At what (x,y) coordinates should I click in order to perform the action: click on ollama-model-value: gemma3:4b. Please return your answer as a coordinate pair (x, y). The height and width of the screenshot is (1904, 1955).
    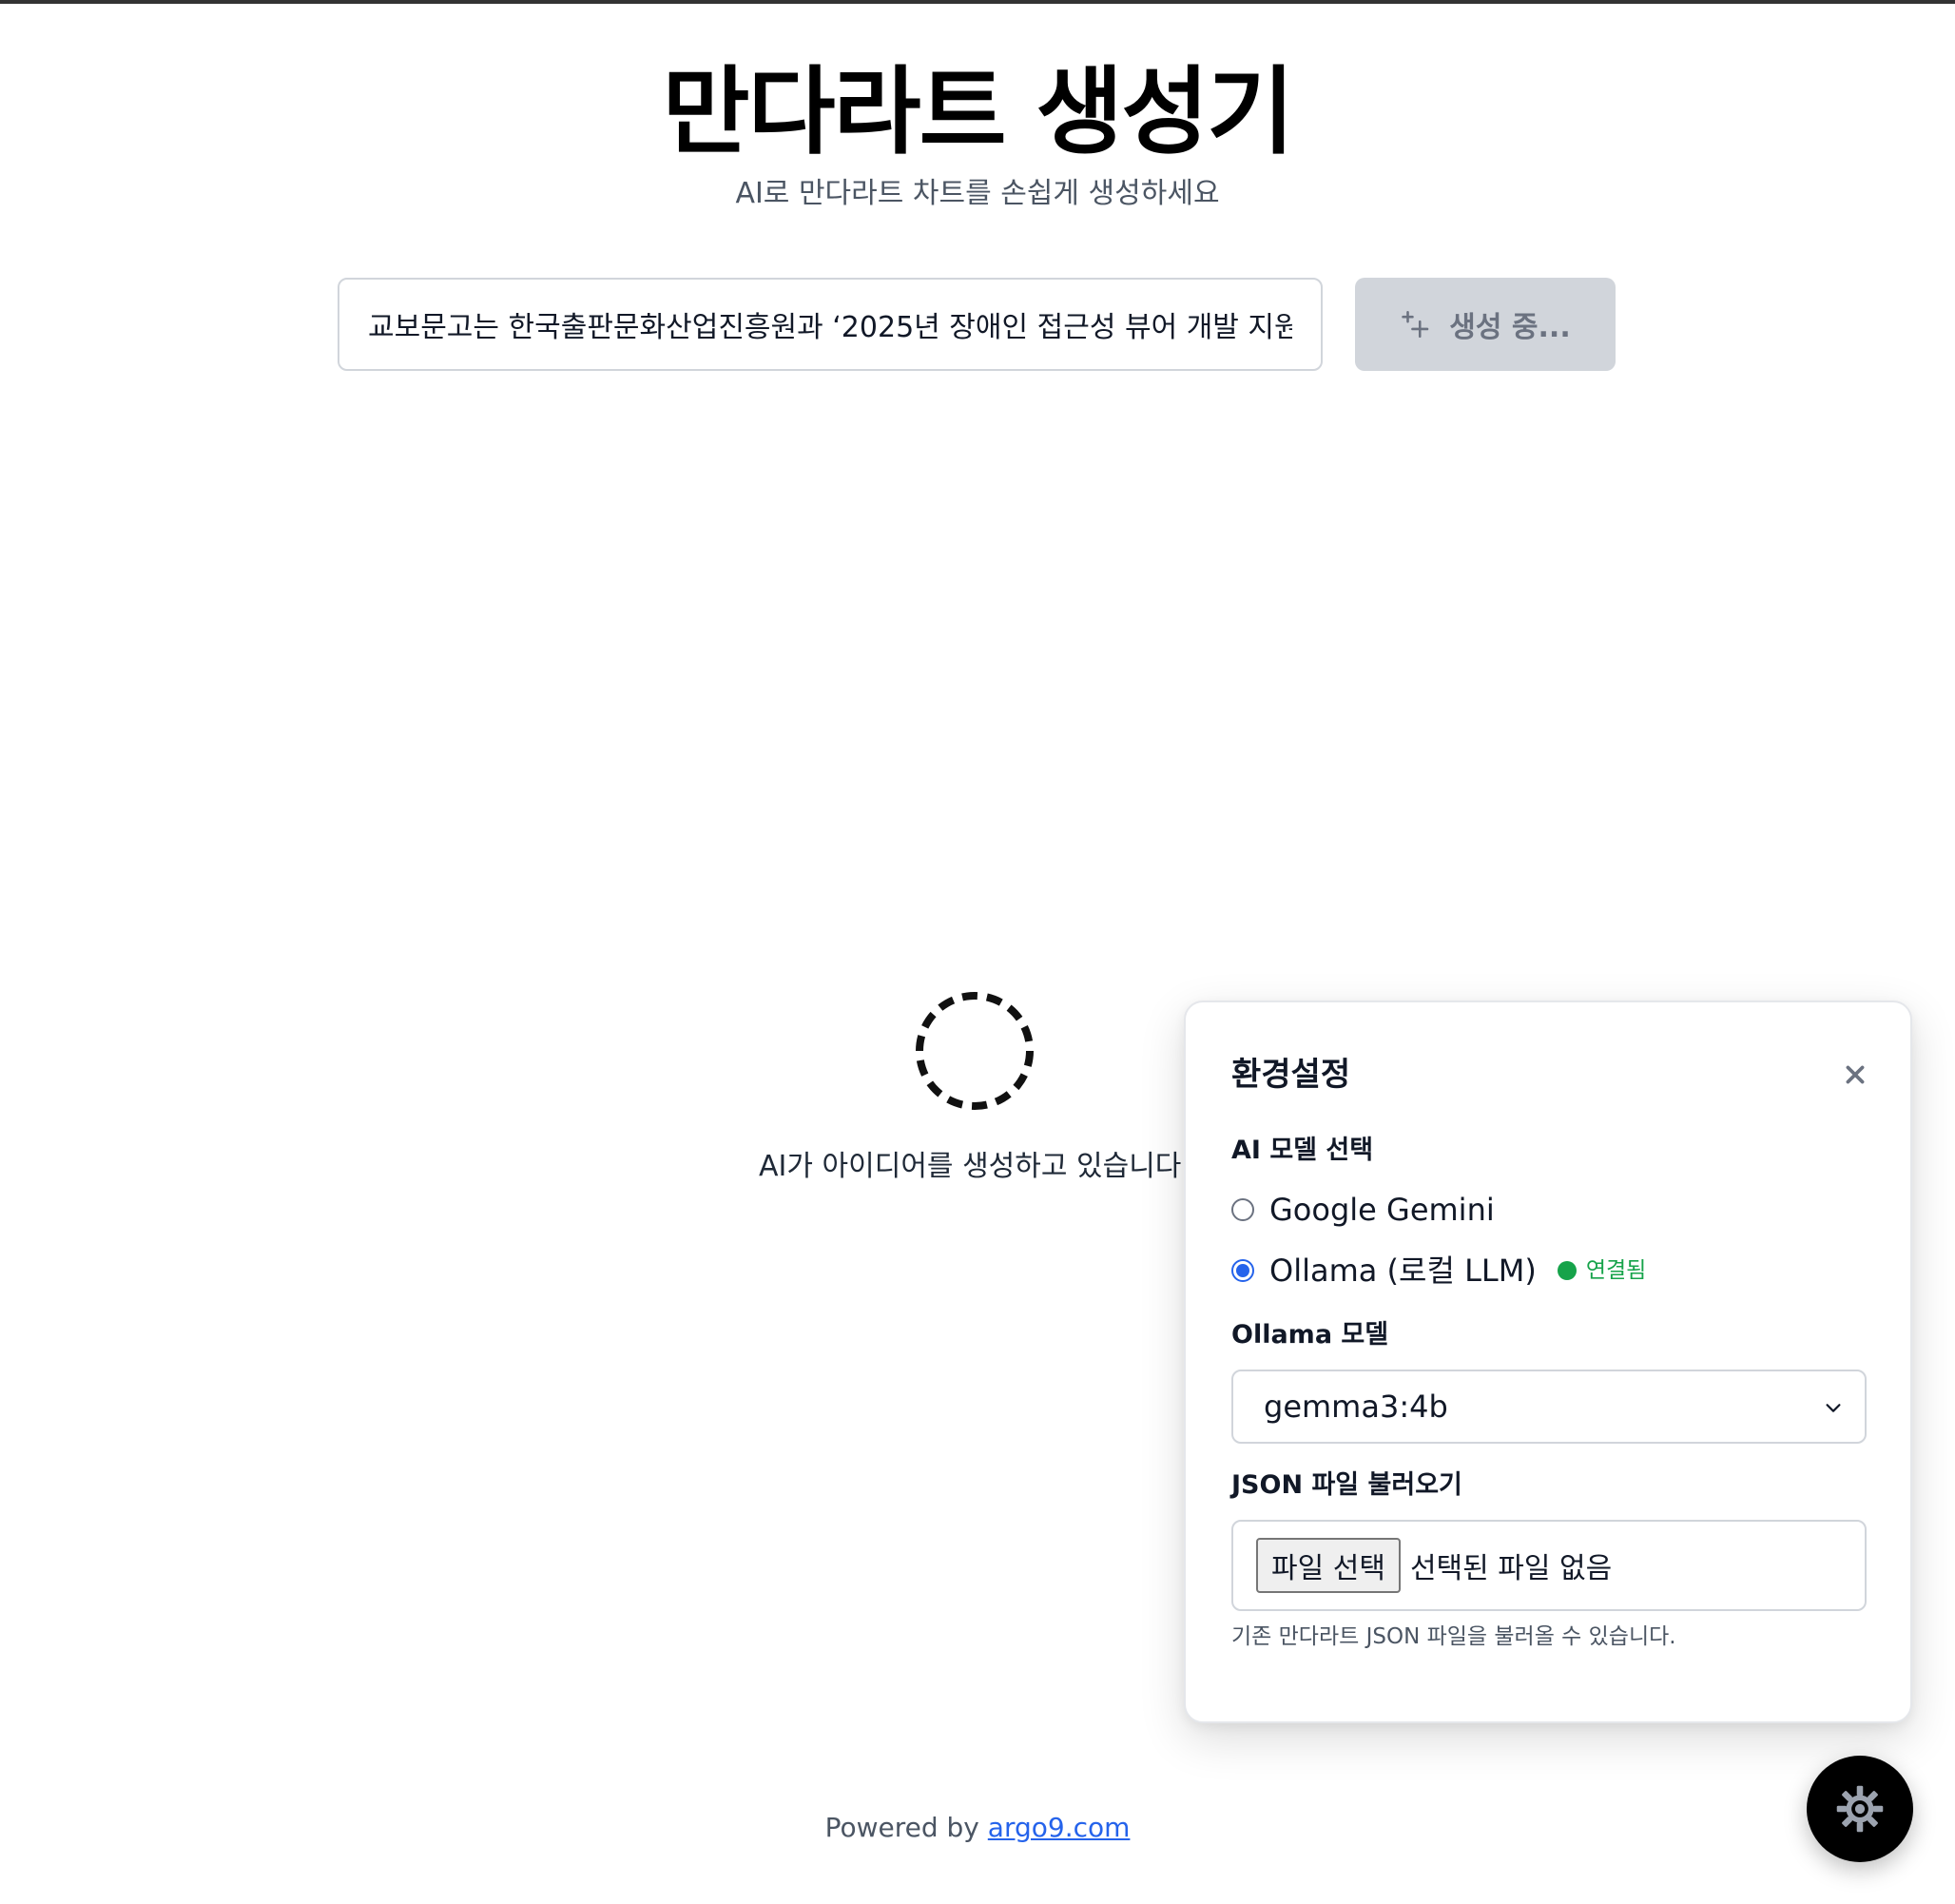
    Looking at the image, I should click on (1356, 1407).